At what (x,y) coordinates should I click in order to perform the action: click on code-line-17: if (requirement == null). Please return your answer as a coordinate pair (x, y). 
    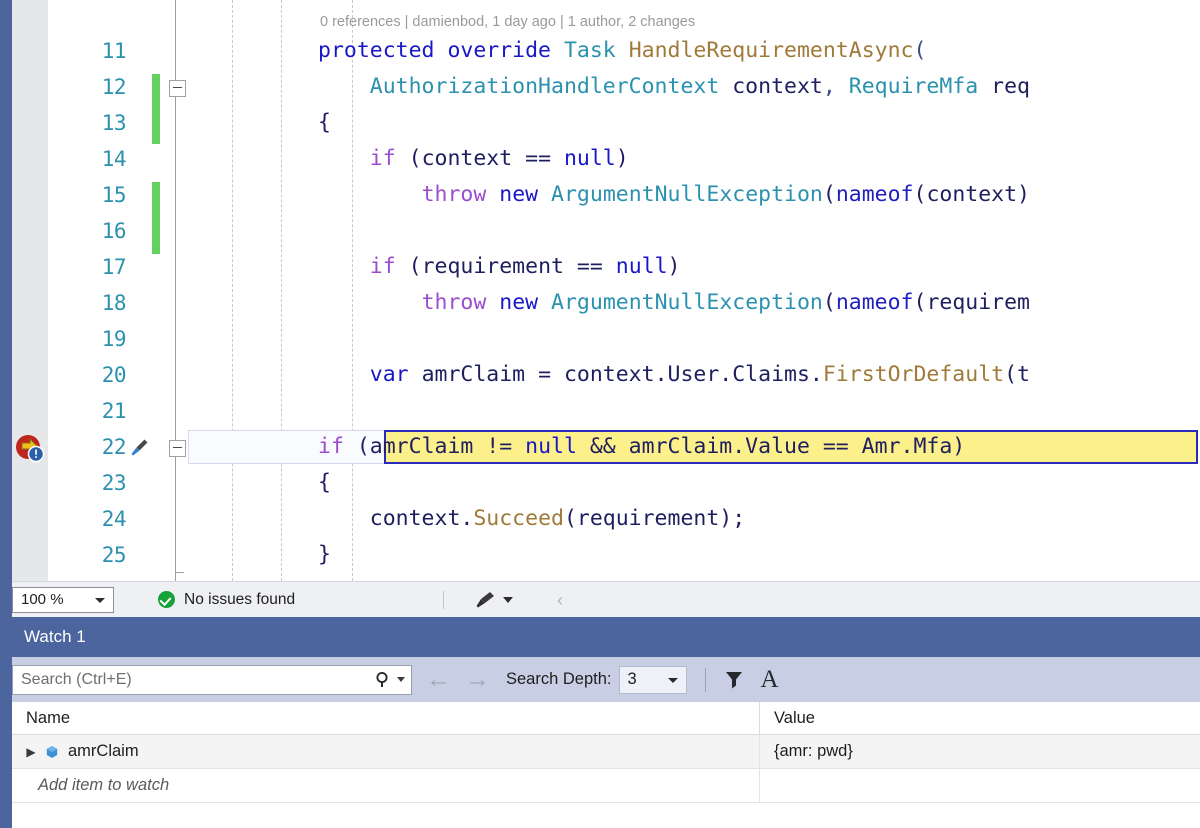
    Looking at the image, I should click on (525, 266).